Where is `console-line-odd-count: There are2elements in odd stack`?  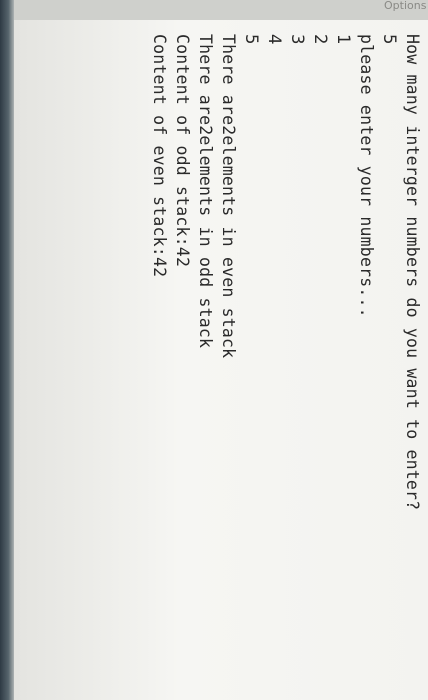 console-line-odd-count: There are2elements in odd stack is located at coordinates (205, 191).